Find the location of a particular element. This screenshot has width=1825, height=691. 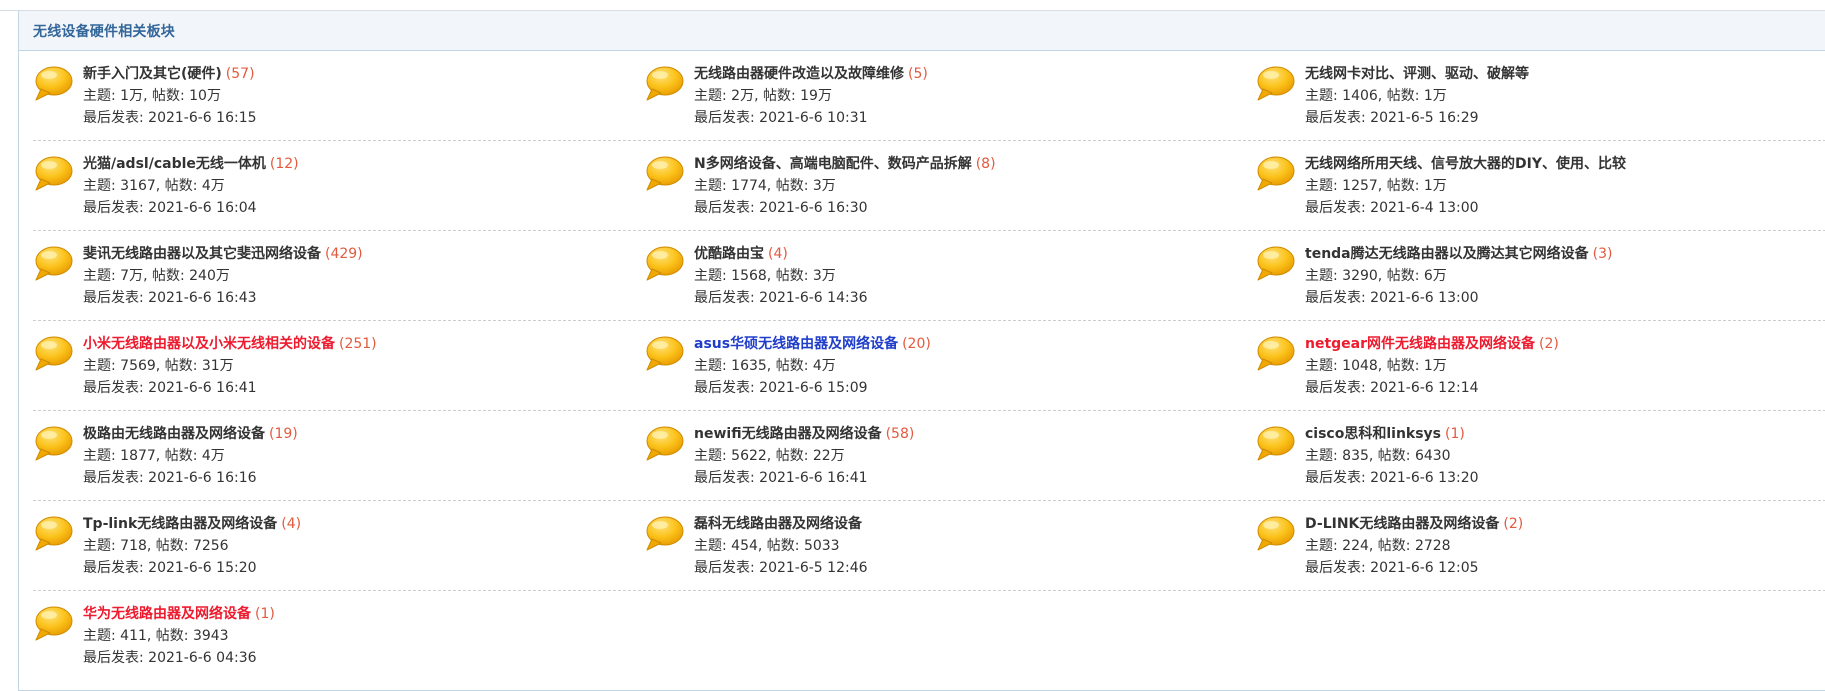

section-title: 无线设备硬件相关板块 is located at coordinates (104, 31).